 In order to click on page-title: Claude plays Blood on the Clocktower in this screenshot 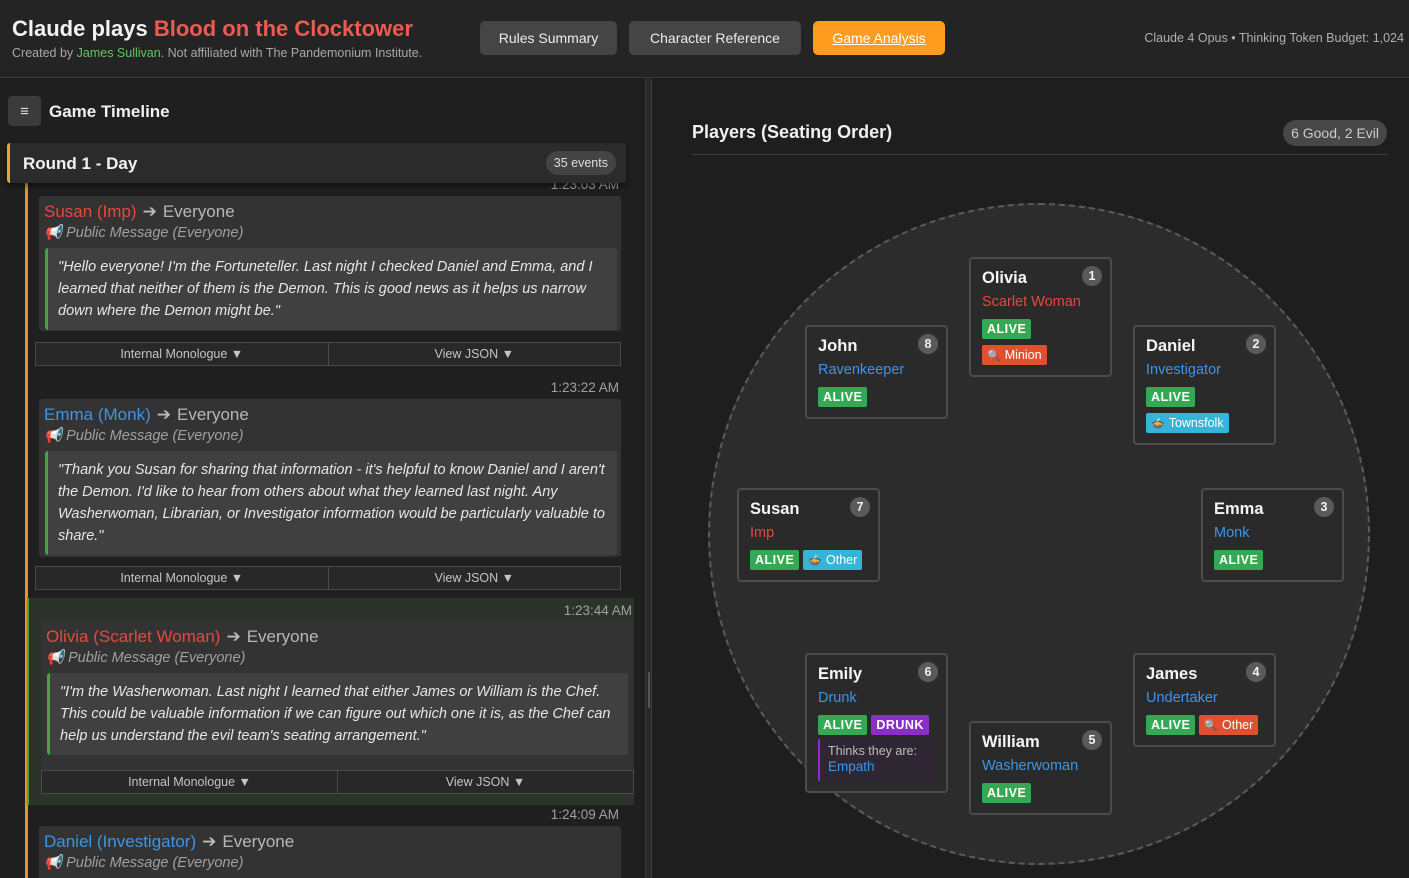, I will do `click(212, 29)`.